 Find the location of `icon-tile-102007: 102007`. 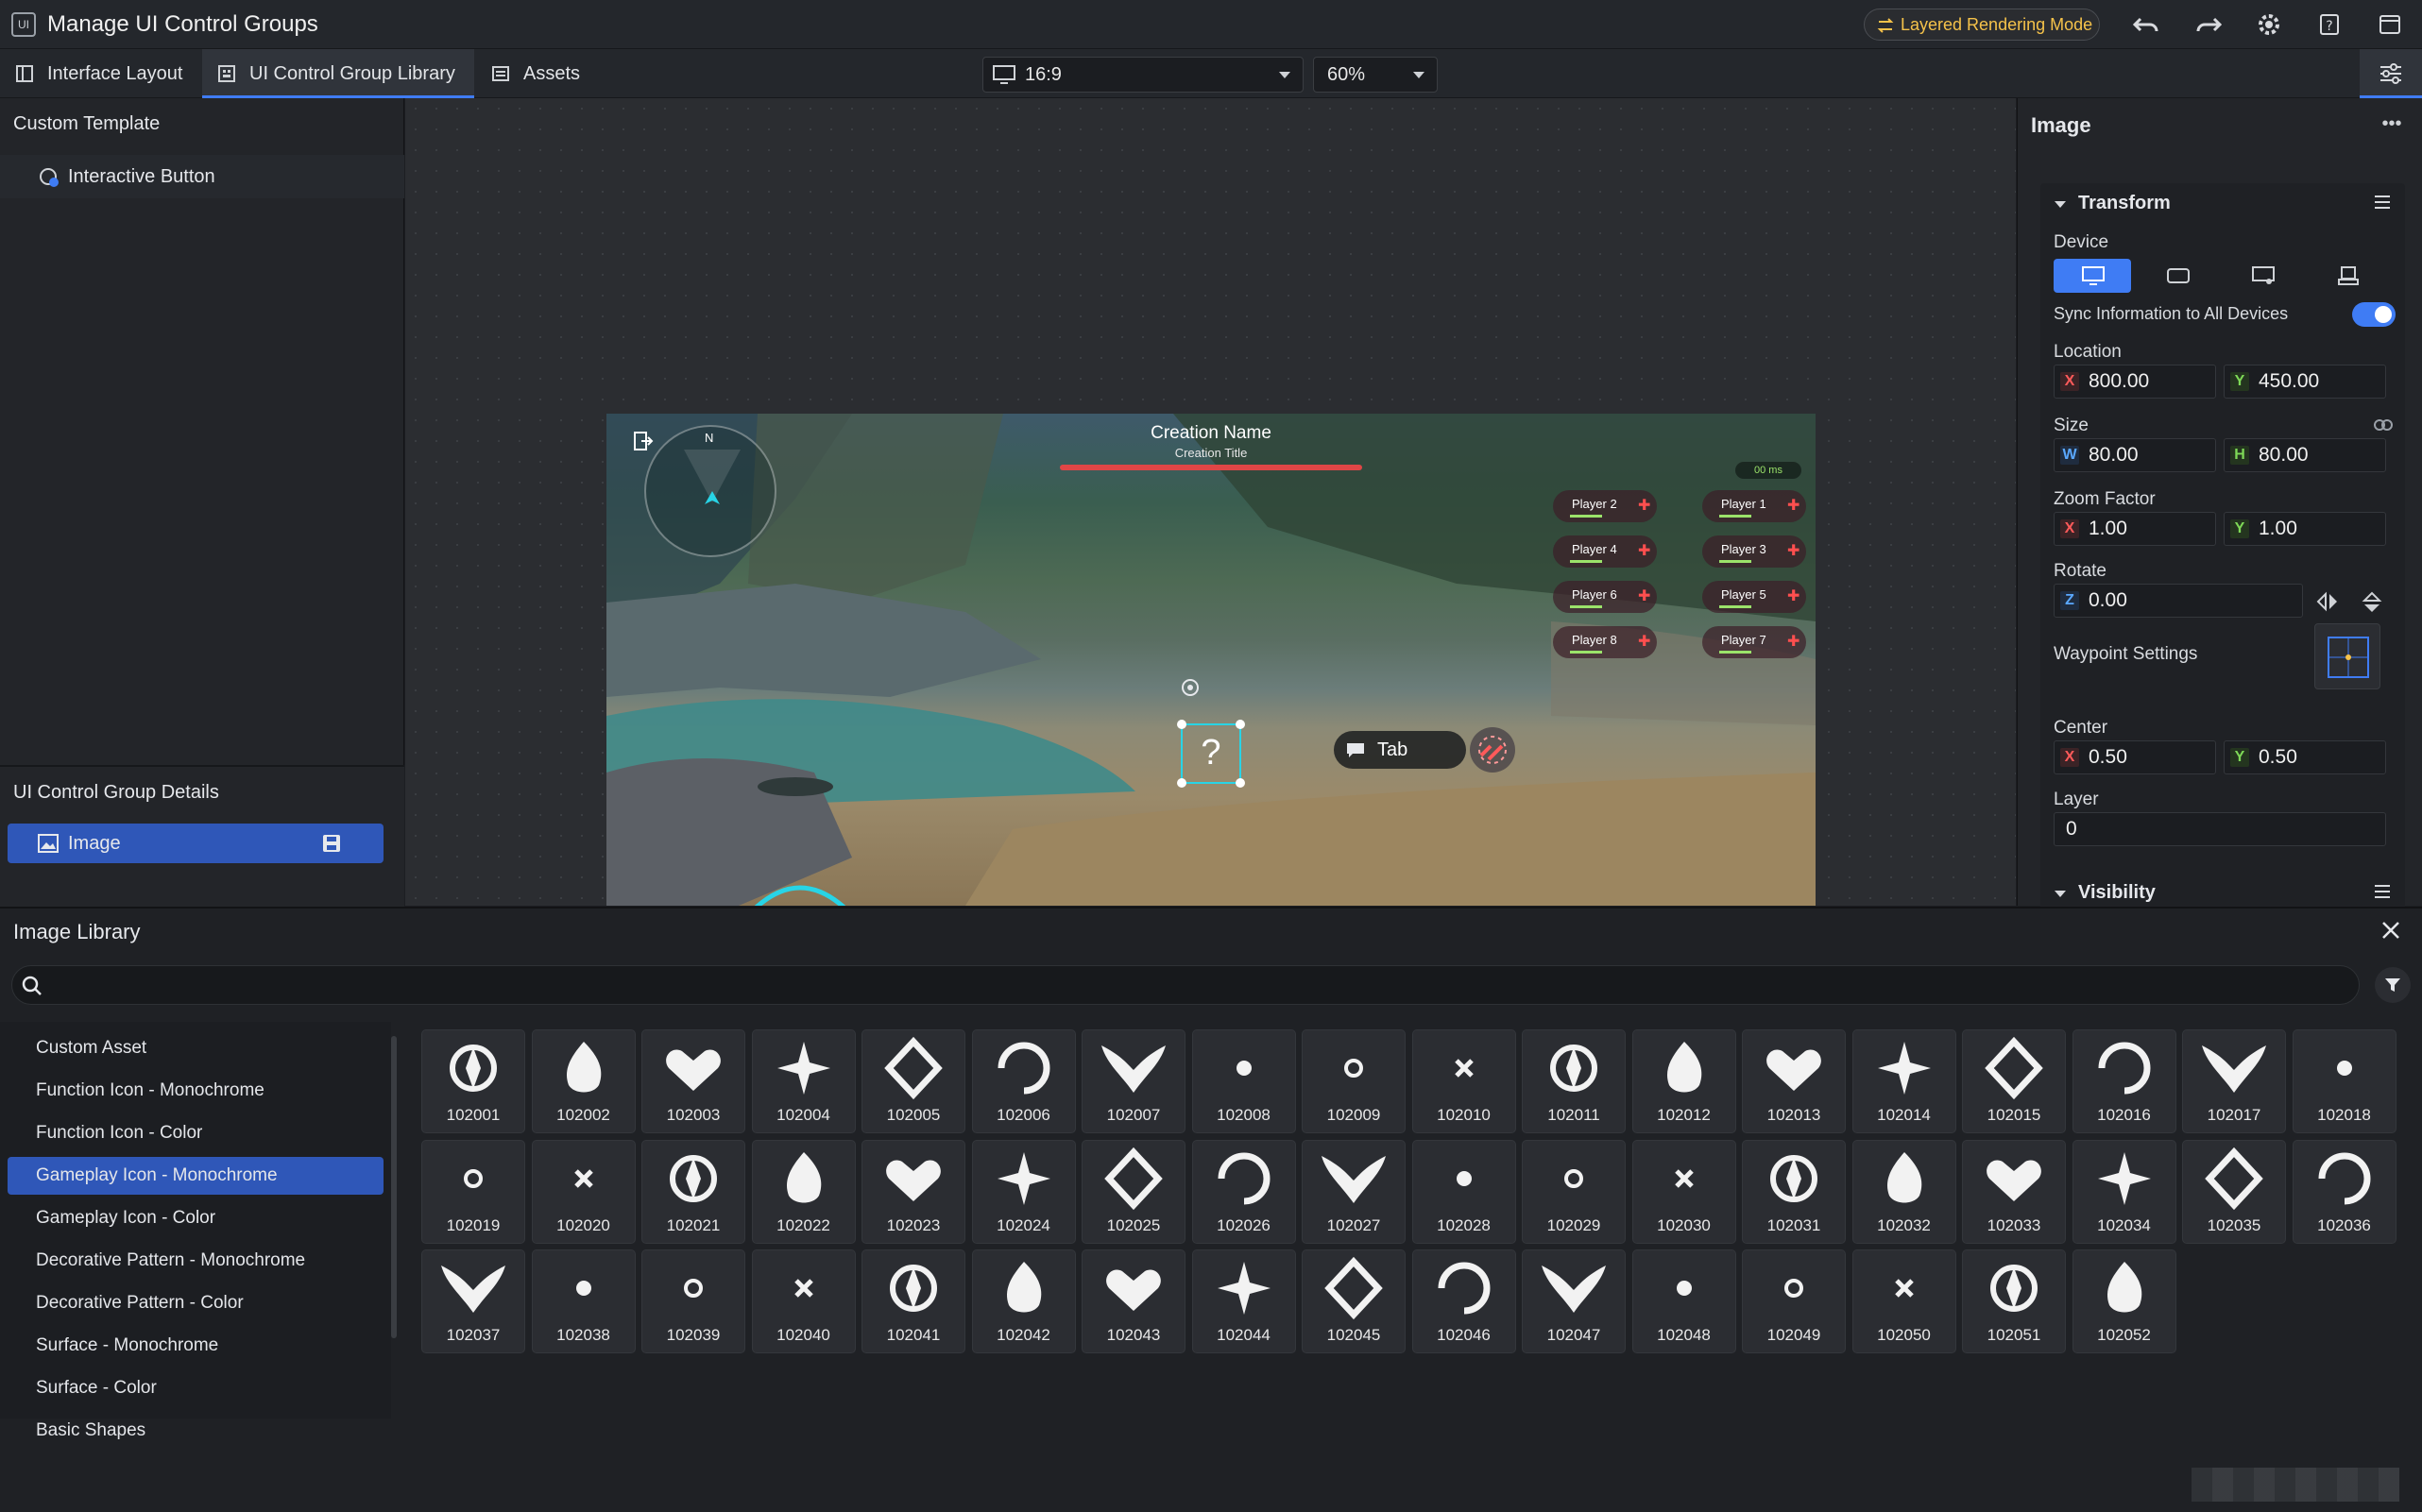

icon-tile-102007: 102007 is located at coordinates (1133, 1081).